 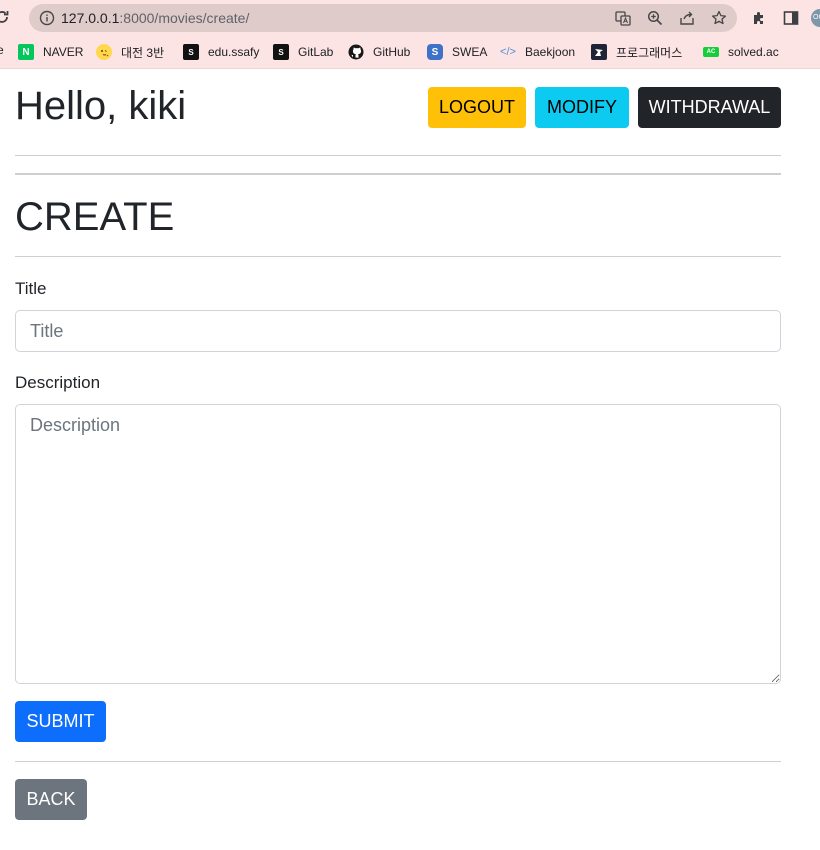 What do you see at coordinates (398, 331) in the screenshot?
I see `title-input` at bounding box center [398, 331].